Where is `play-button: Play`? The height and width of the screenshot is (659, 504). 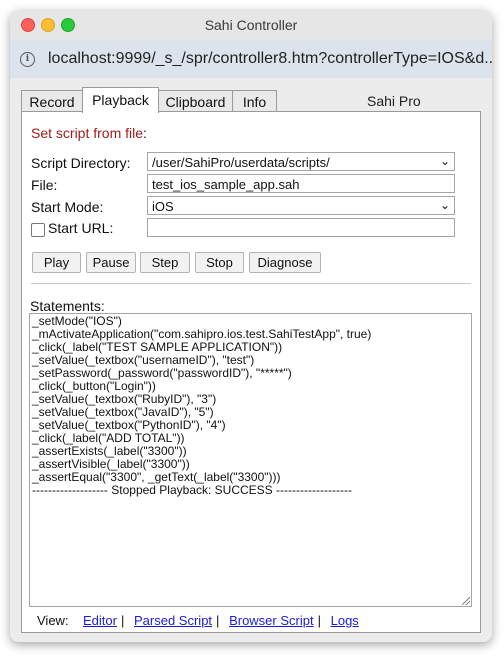
play-button: Play is located at coordinates (56, 262).